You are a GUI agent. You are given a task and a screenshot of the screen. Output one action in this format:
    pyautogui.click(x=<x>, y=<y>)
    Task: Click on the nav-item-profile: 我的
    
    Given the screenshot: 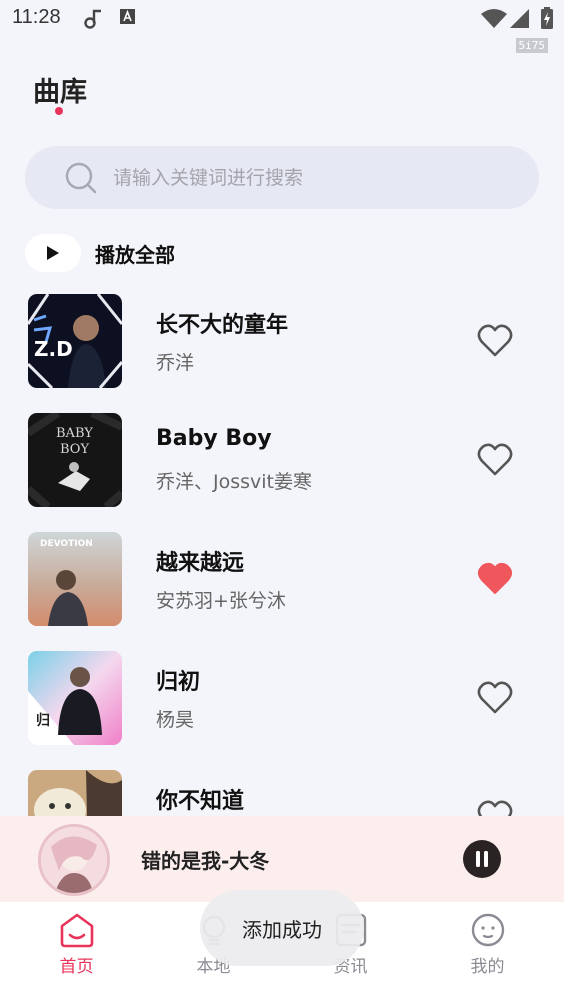 What is the action you would take?
    pyautogui.click(x=487, y=942)
    